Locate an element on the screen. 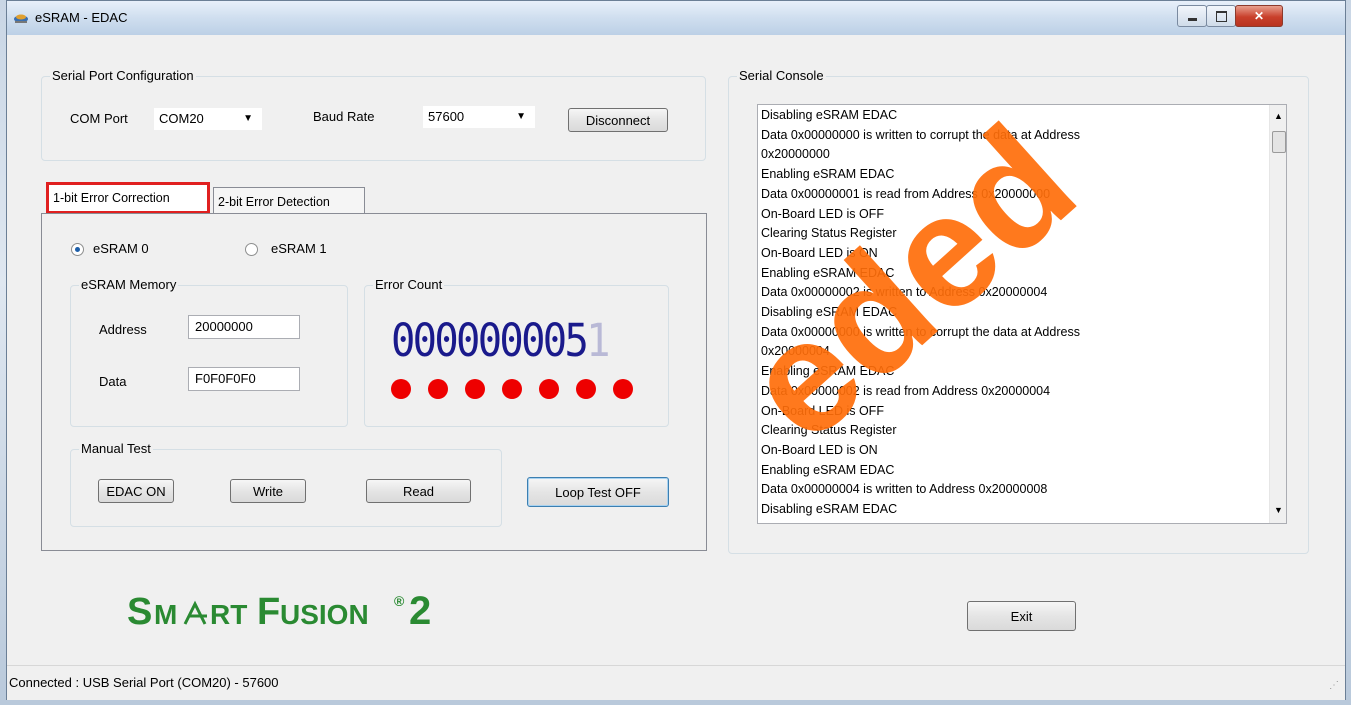  svg-text: RT is located at coordinates (228, 614).